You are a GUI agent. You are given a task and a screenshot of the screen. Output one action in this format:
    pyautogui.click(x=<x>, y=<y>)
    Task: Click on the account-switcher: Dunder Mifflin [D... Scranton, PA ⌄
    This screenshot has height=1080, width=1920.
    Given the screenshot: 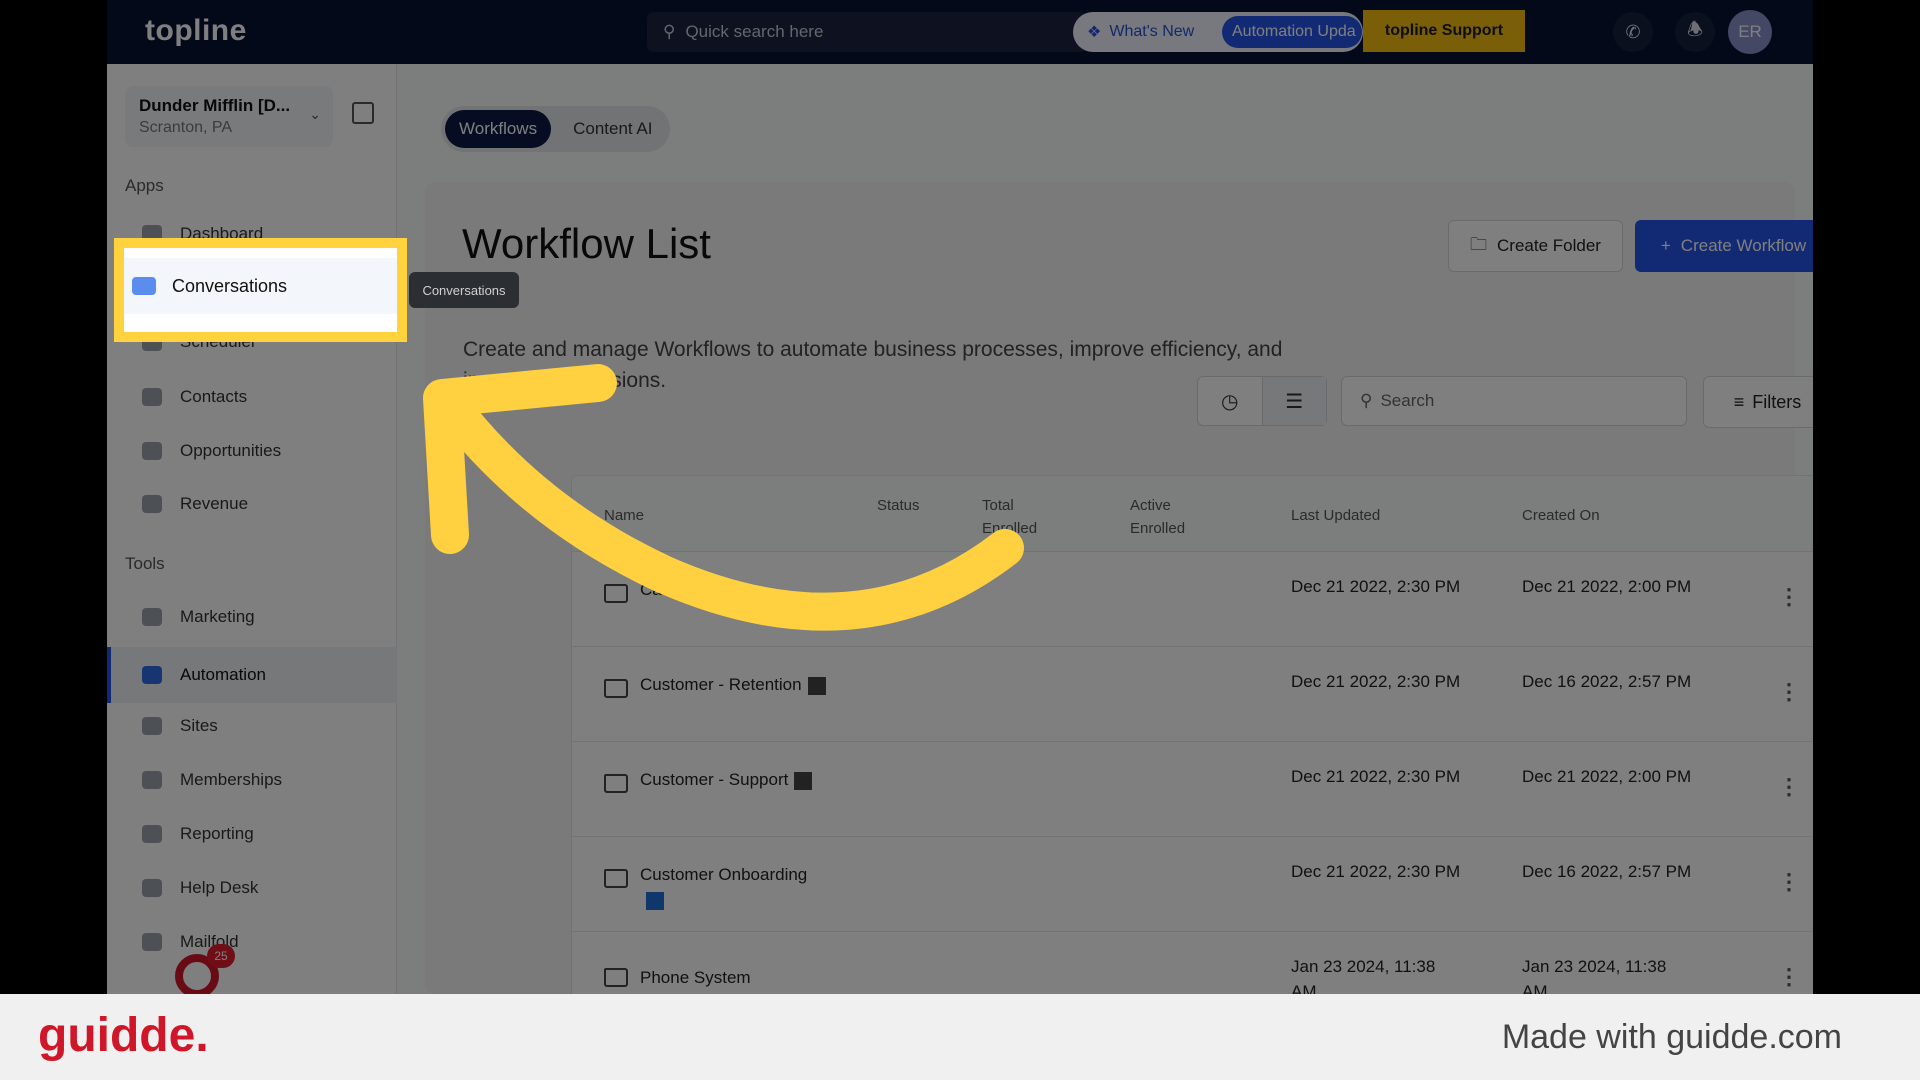 What is the action you would take?
    pyautogui.click(x=229, y=116)
    